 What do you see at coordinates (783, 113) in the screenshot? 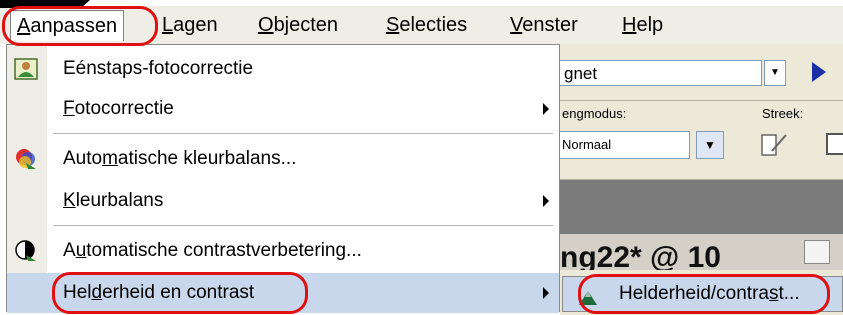
I see `stroke-label: Streek:` at bounding box center [783, 113].